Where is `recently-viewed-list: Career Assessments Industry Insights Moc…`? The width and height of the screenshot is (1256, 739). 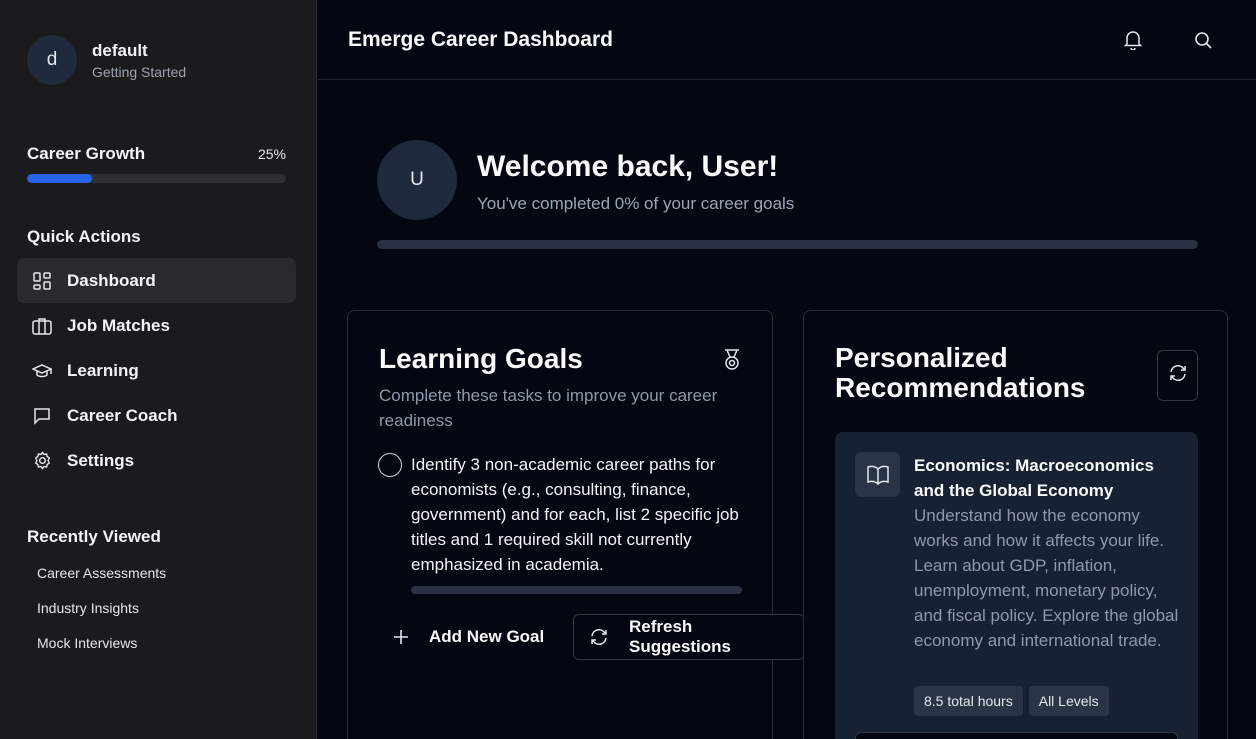
recently-viewed-list: Career Assessments Industry Insights Moc… is located at coordinates (101, 615).